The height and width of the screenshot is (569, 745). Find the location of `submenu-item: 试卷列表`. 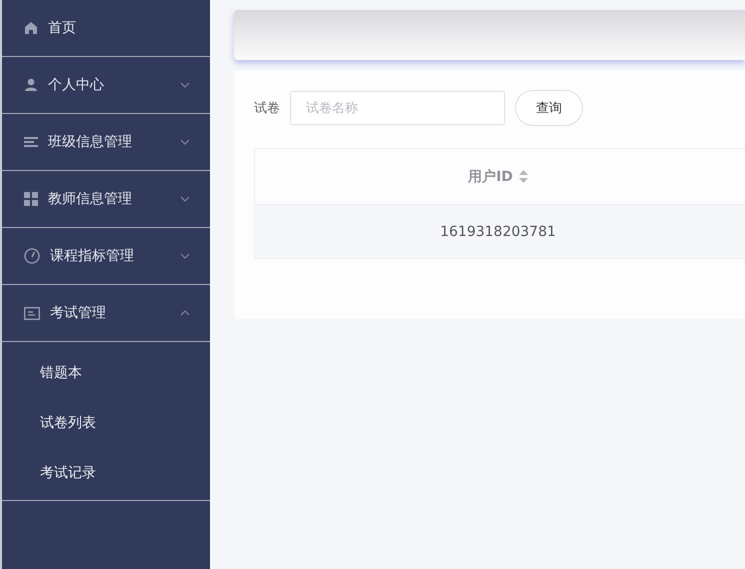

submenu-item: 试卷列表 is located at coordinates (106, 423).